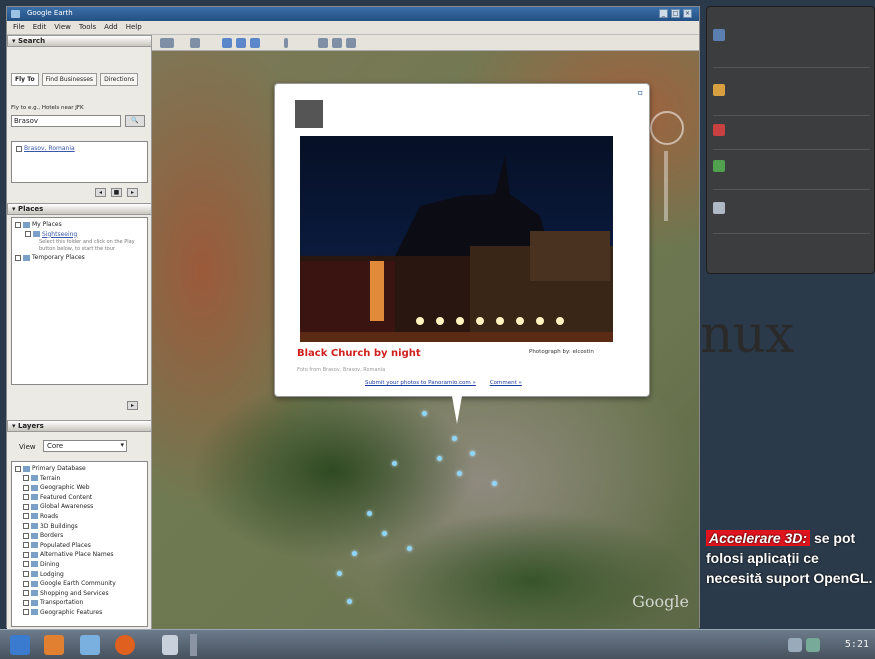 The height and width of the screenshot is (659, 875). What do you see at coordinates (30, 209) in the screenshot?
I see `places-header-label: Places` at bounding box center [30, 209].